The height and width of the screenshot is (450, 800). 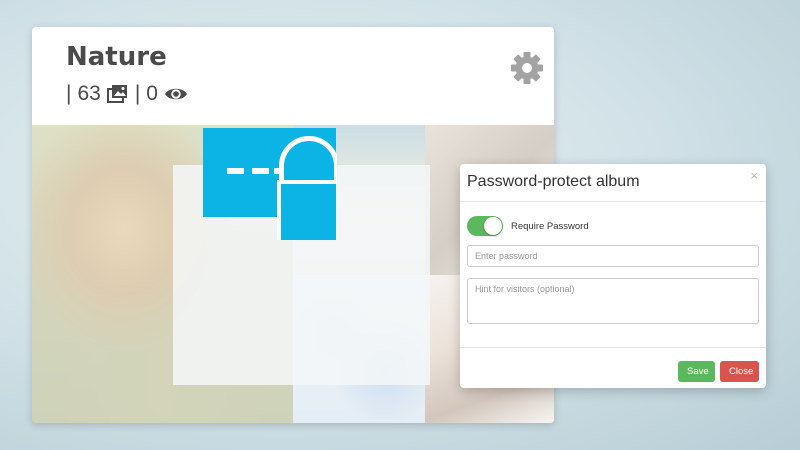 I want to click on modal-footer: Save Close, so click(x=613, y=367).